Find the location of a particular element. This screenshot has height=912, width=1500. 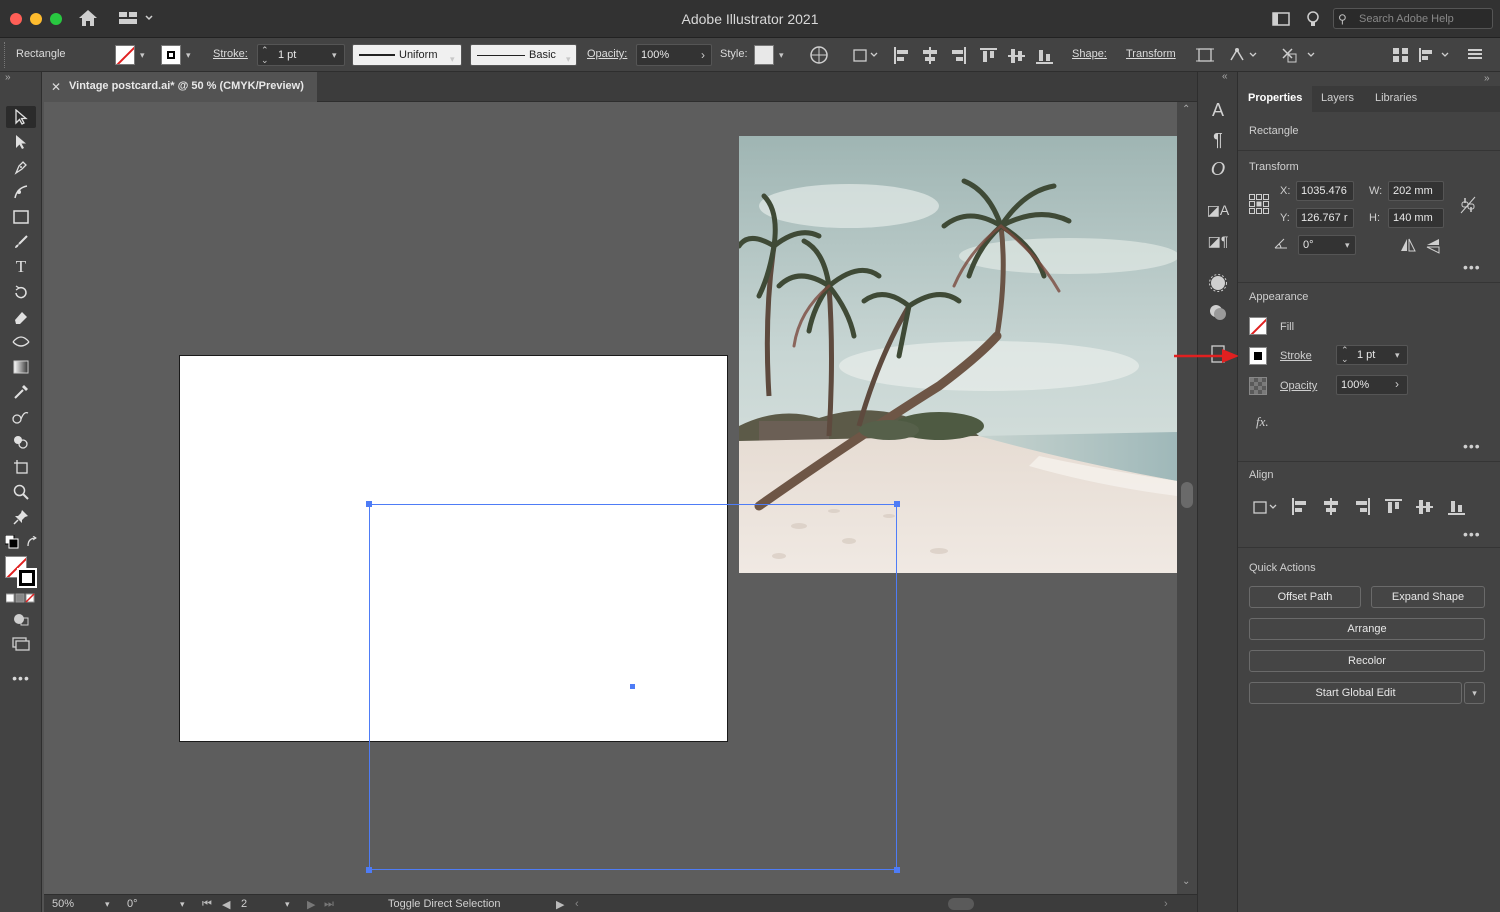

appearance-opacity-field: 100% › is located at coordinates (1372, 385).